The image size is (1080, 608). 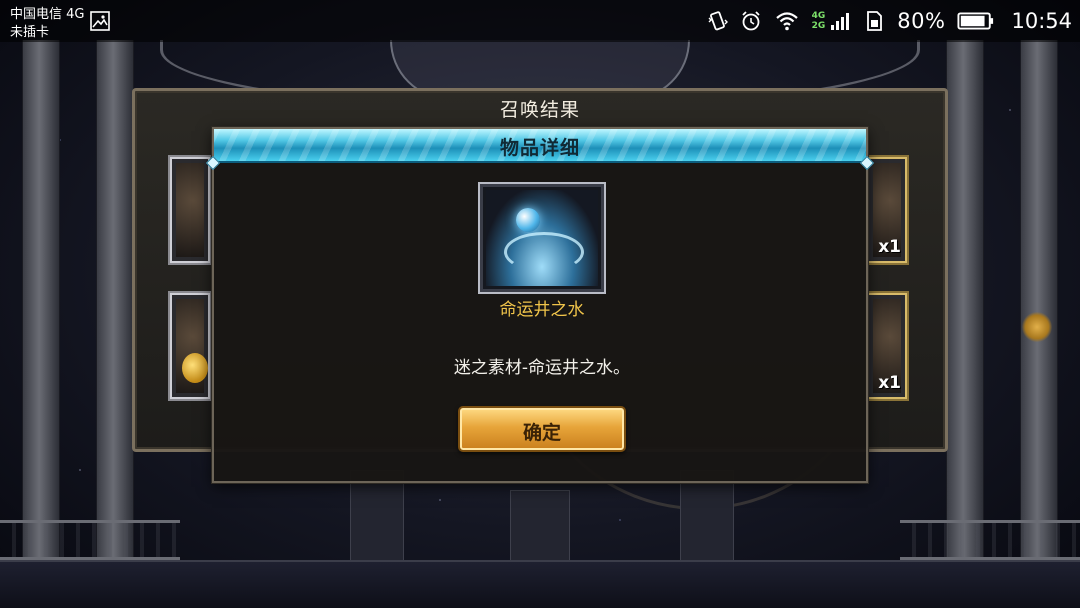 I want to click on wifi-icon, so click(x=786, y=21).